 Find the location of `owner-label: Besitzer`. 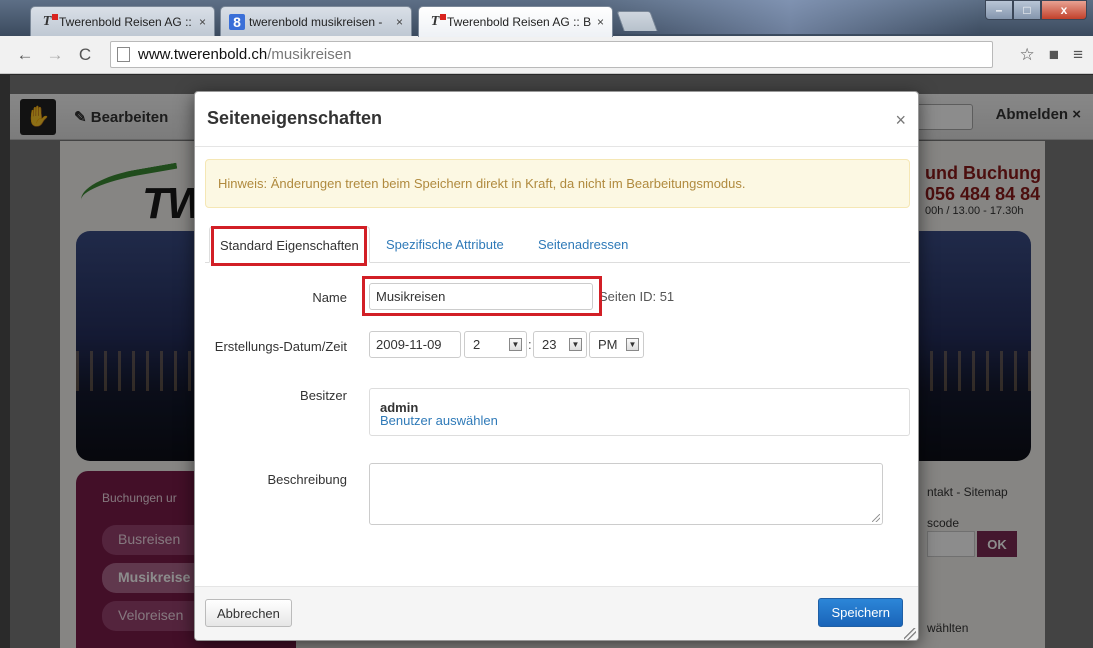

owner-label: Besitzer is located at coordinates (323, 395).